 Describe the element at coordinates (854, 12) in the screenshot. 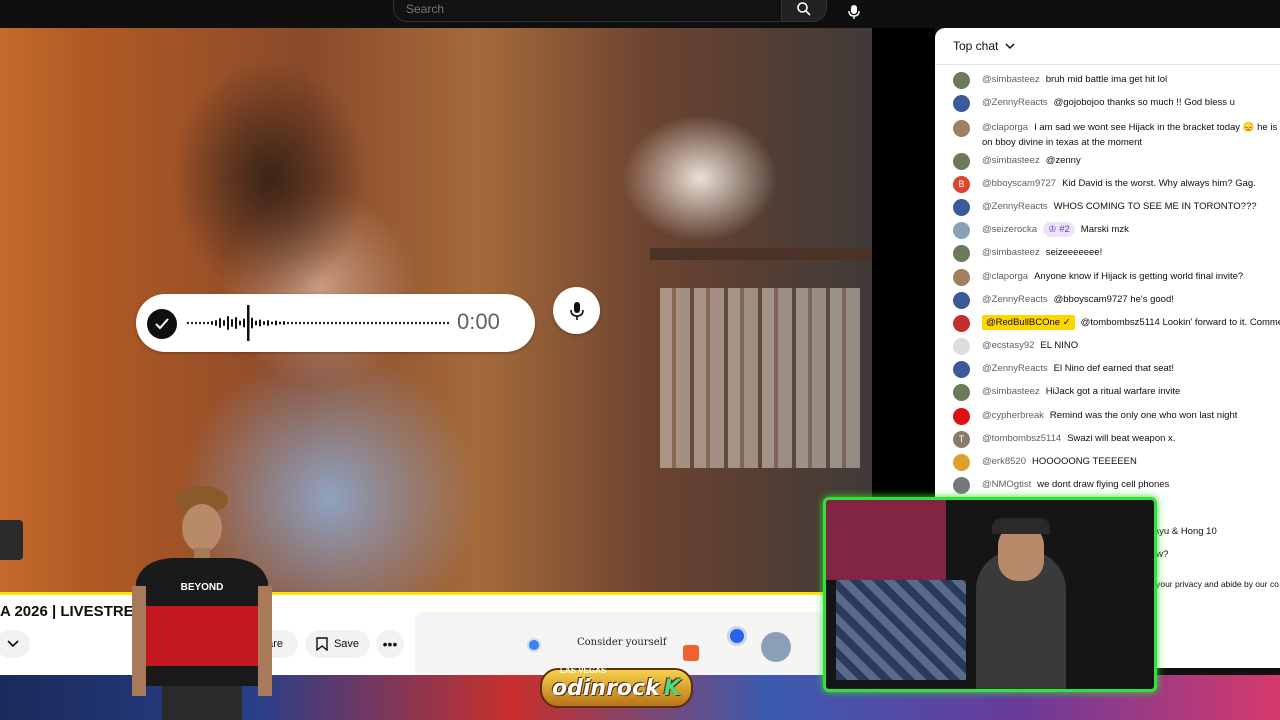

I see `voice-search-button` at that location.